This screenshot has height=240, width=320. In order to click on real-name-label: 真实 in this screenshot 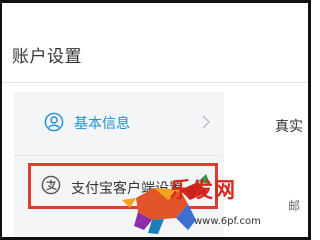, I will do `click(289, 127)`.